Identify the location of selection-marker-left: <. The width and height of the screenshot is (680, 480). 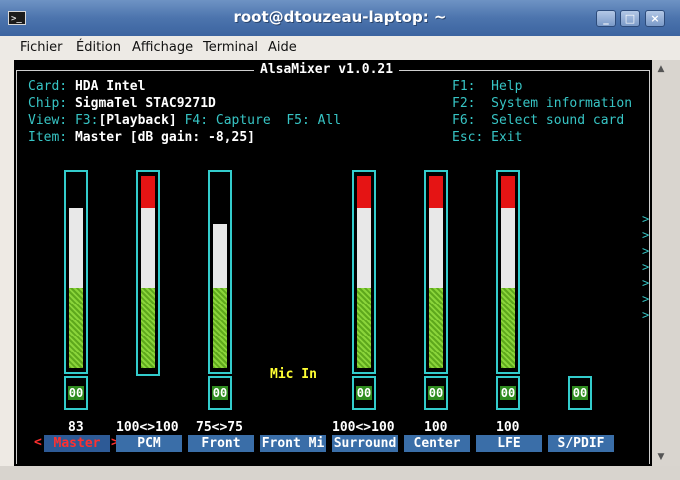
(38, 442).